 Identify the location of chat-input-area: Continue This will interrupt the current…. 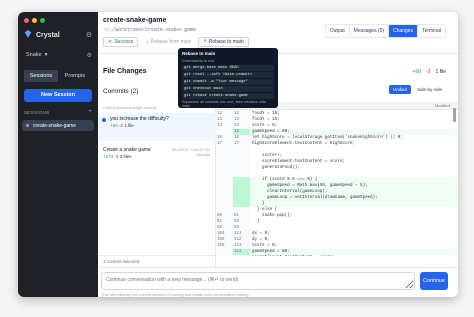
(278, 282).